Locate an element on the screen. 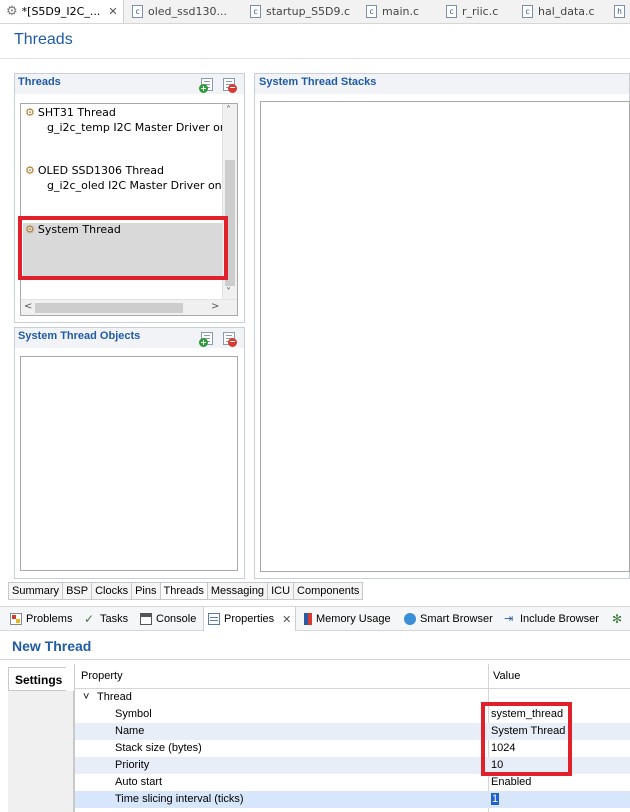 The image size is (630, 812). tab-pins: Pins is located at coordinates (145, 591).